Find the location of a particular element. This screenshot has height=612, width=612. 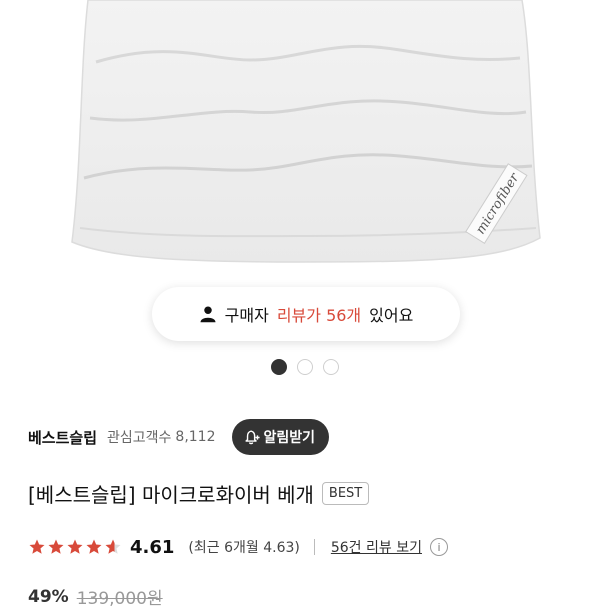

product-title: [베스트슬립] 마이크로화이버 베개 is located at coordinates (171, 495).